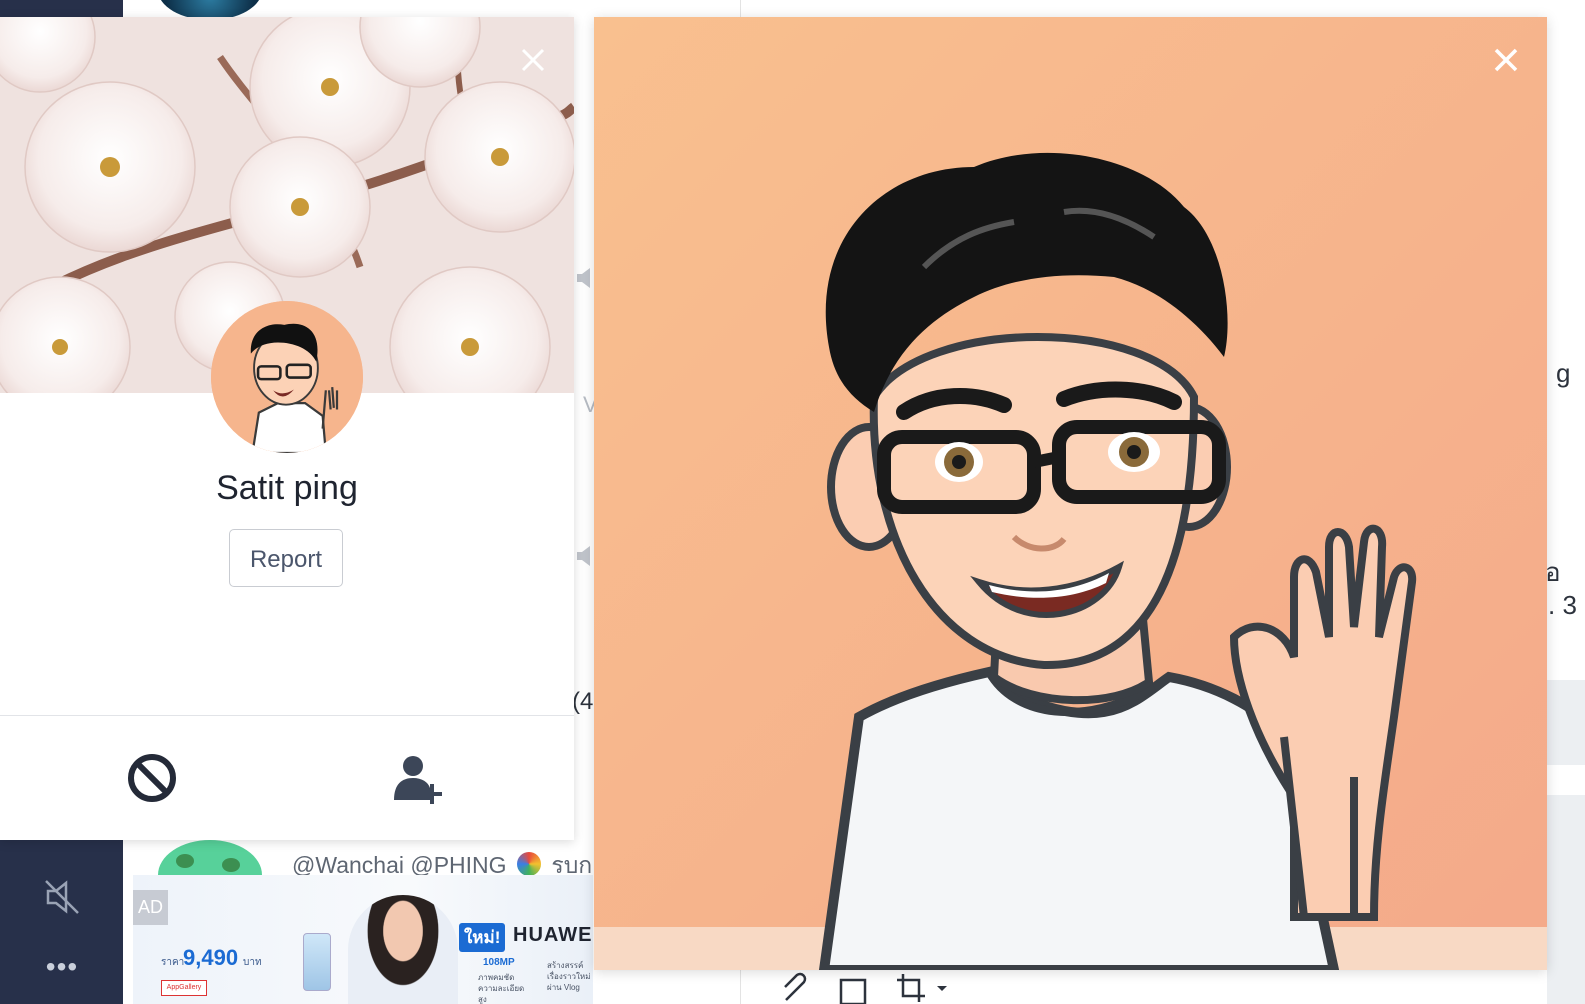 This screenshot has height=1004, width=1585. I want to click on block-button, so click(152, 778).